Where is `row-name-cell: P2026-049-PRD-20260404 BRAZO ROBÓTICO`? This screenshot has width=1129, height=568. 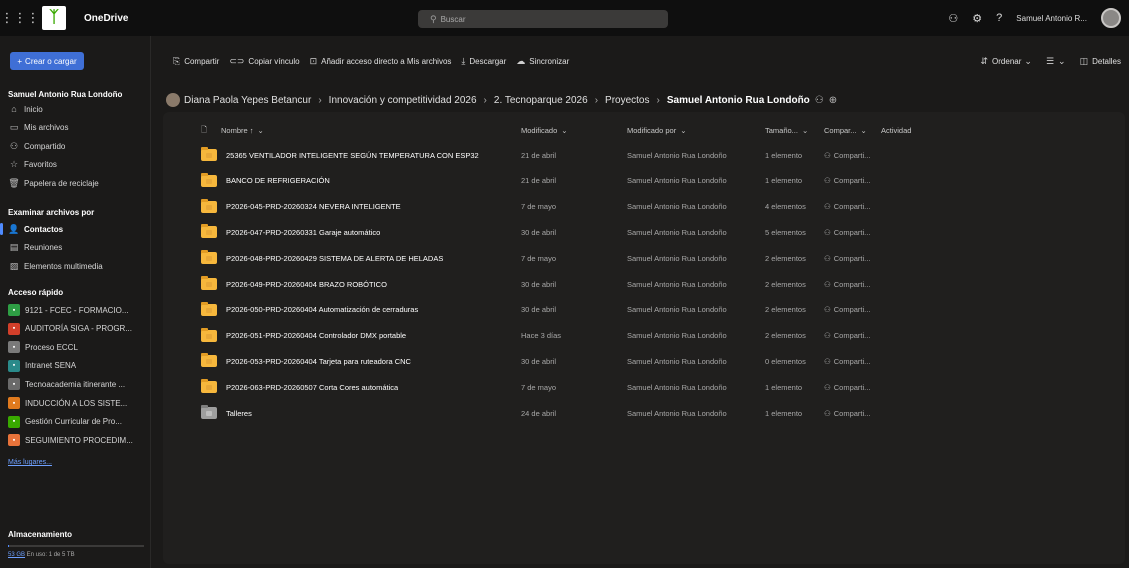
row-name-cell: P2026-049-PRD-20260404 BRAZO ROBÓTICO is located at coordinates (294, 284).